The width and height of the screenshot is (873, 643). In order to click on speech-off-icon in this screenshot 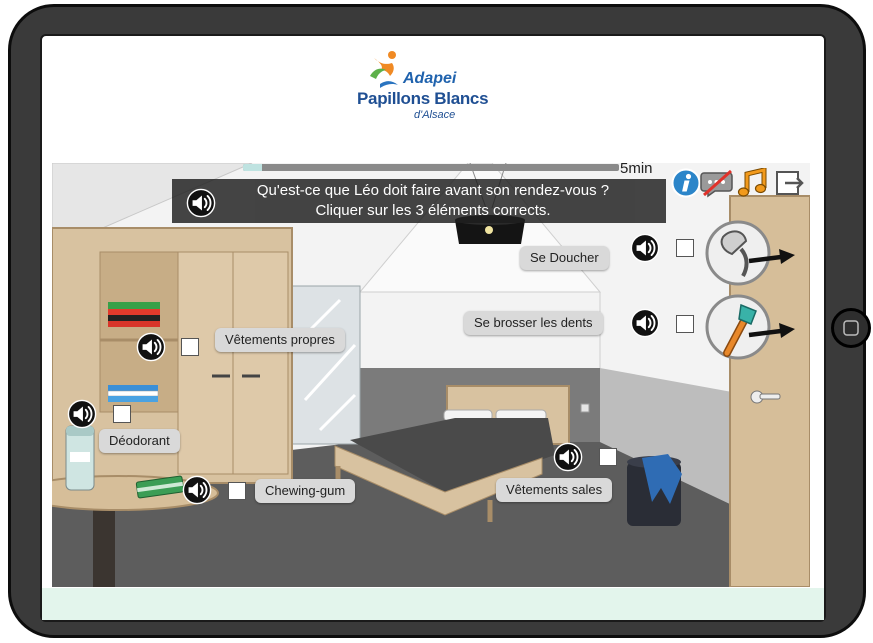, I will do `click(717, 183)`.